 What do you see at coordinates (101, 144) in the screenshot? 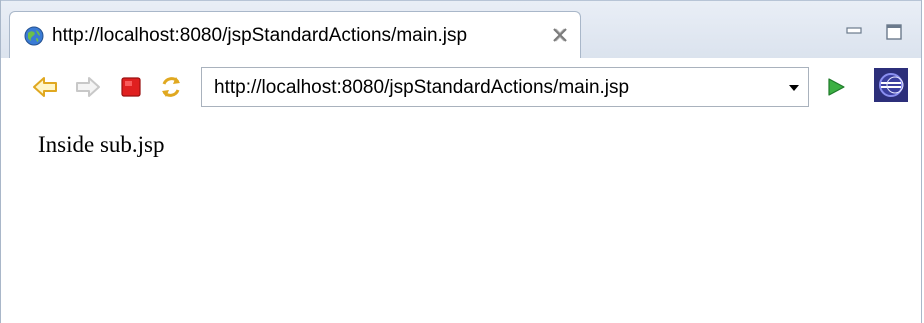
I see `page-body-text: Inside sub.jsp` at bounding box center [101, 144].